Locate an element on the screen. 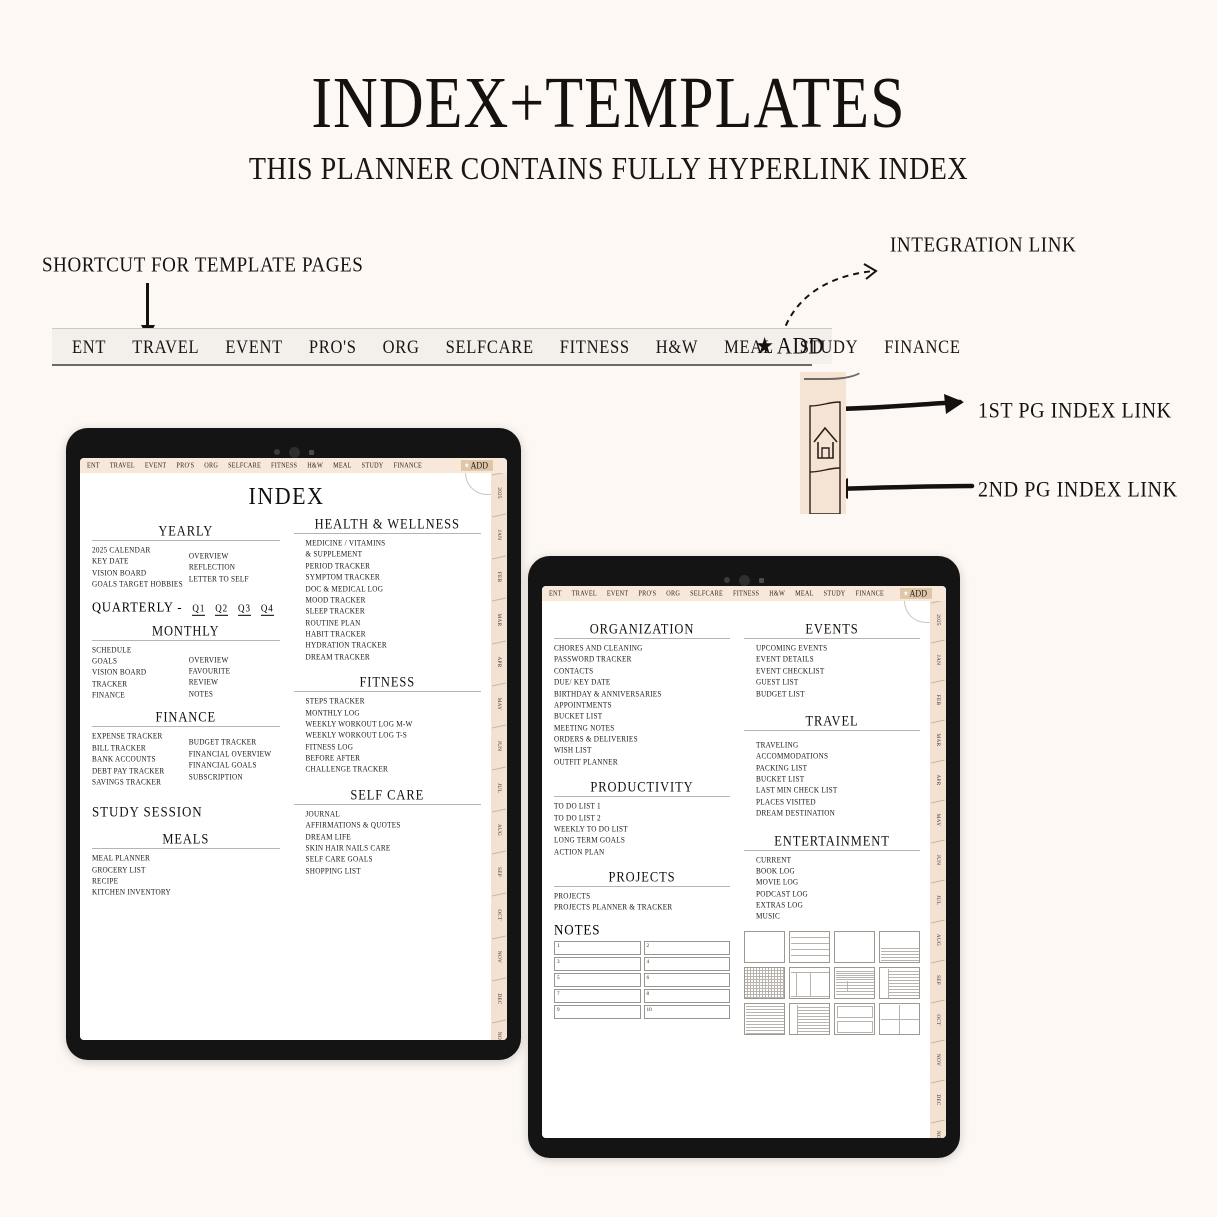  list-item: ACTION PLAN is located at coordinates (642, 852).